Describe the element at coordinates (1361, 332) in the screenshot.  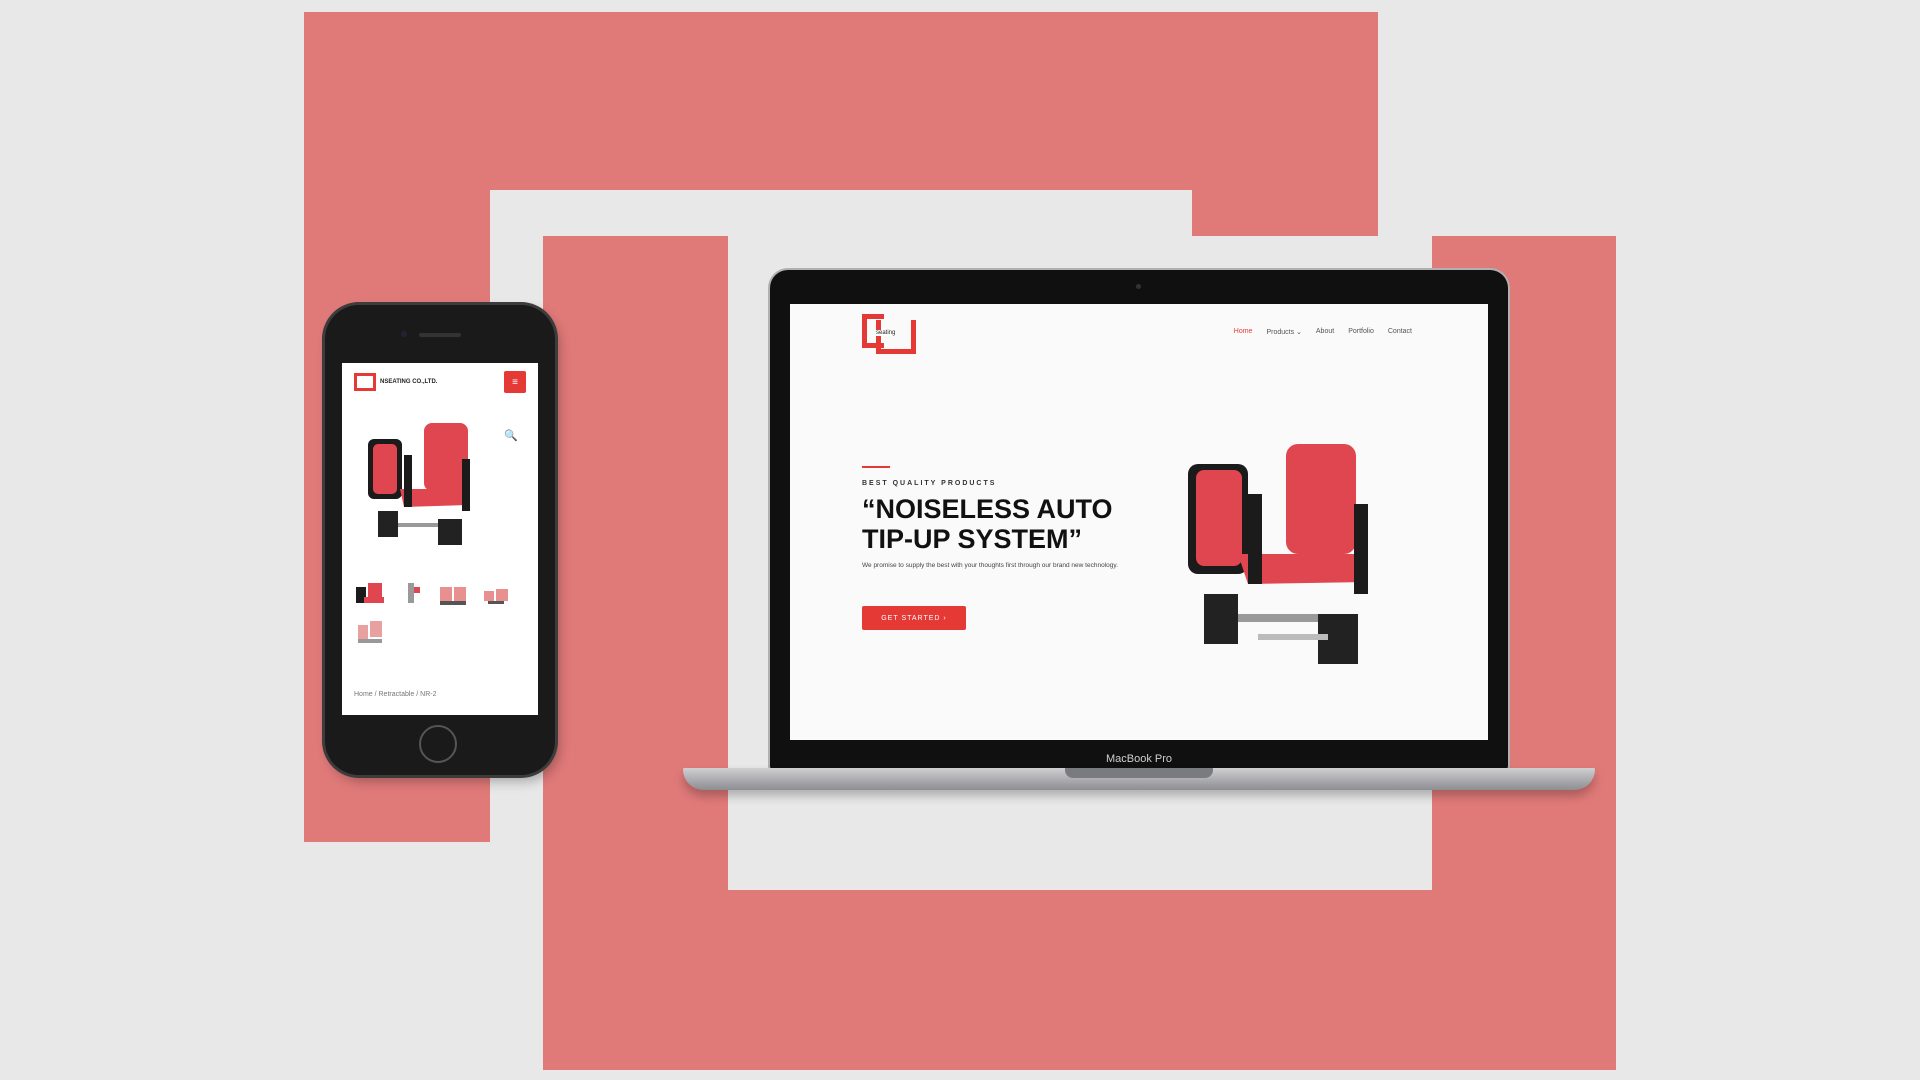
I see `nav-portfolio: Portfolio` at that location.